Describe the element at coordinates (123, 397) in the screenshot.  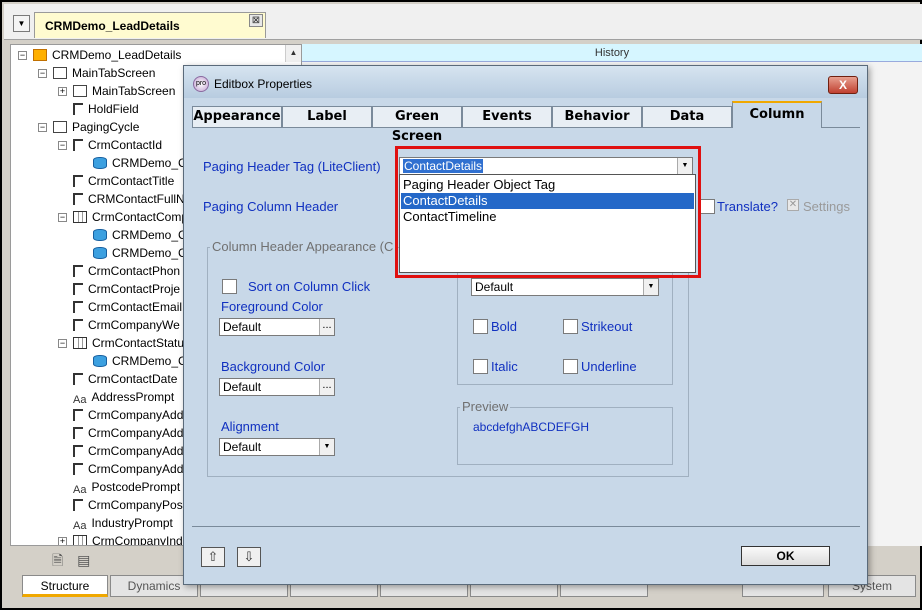
I see `tree-node: Aa AddressPrompt` at that location.